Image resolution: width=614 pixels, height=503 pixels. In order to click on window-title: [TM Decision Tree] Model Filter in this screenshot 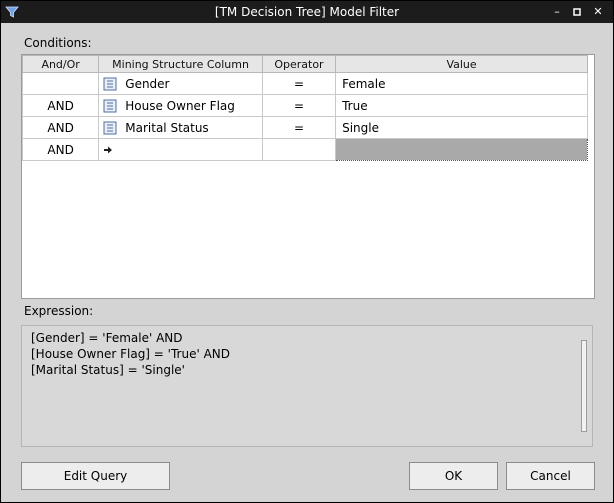, I will do `click(307, 12)`.